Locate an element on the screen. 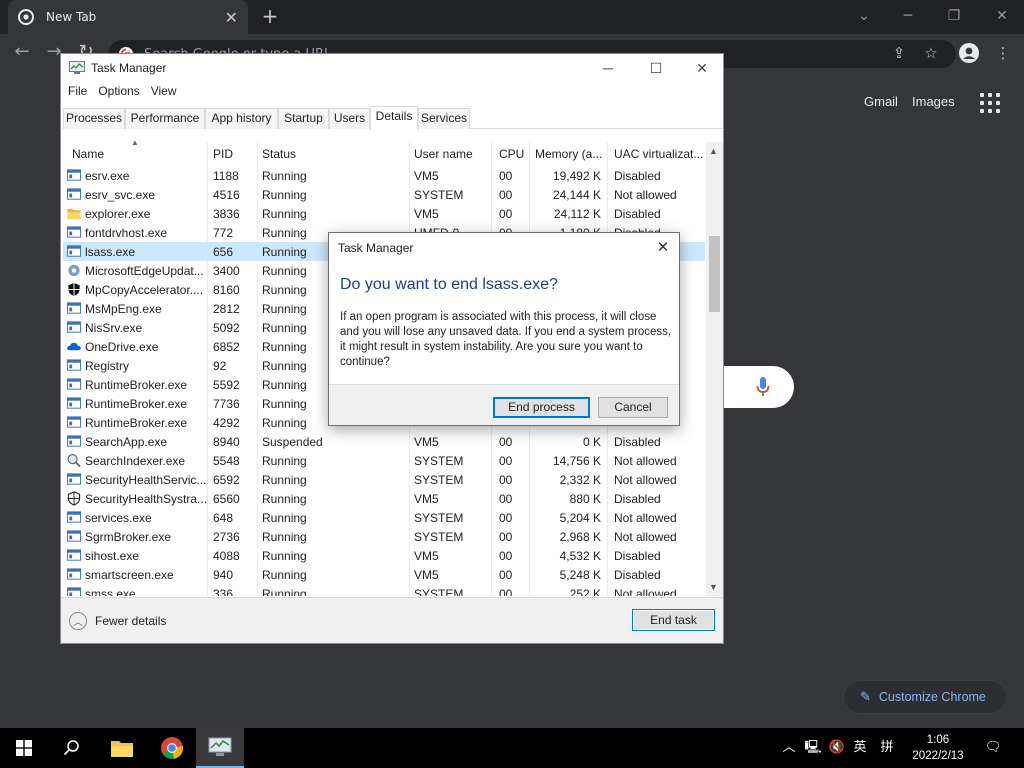 This screenshot has height=768, width=1024. tab-processes: Processes is located at coordinates (94, 118).